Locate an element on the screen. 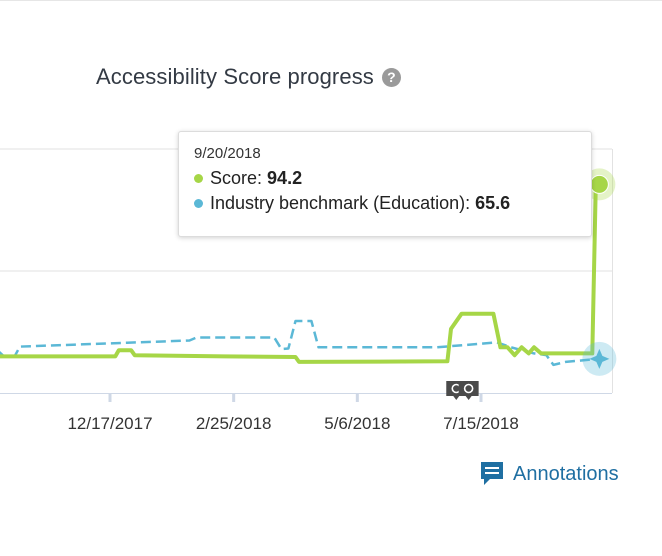 The height and width of the screenshot is (556, 662). annotations-link: Annotations is located at coordinates (549, 474).